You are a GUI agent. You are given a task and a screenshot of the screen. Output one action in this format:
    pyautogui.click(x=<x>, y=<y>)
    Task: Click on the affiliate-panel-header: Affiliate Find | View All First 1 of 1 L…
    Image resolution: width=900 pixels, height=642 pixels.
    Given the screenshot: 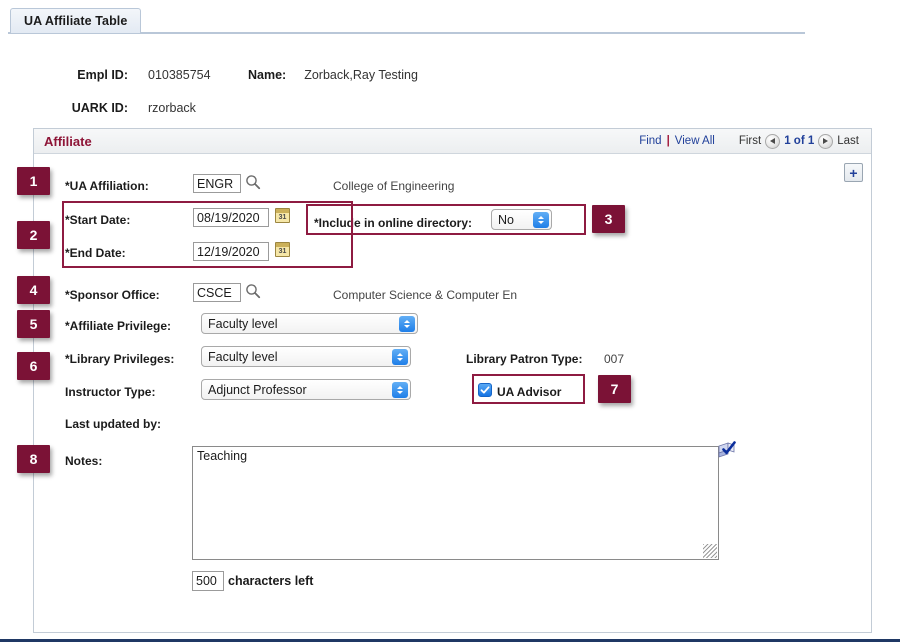 What is the action you would take?
    pyautogui.click(x=452, y=141)
    